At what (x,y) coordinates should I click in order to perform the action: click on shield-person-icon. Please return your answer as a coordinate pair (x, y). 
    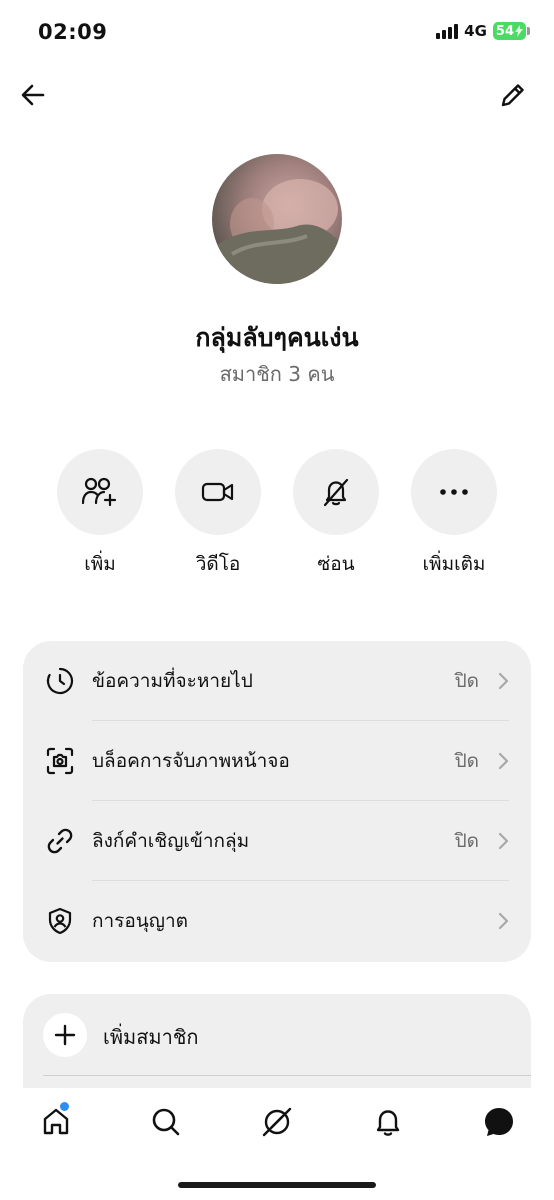
    Looking at the image, I should click on (60, 921).